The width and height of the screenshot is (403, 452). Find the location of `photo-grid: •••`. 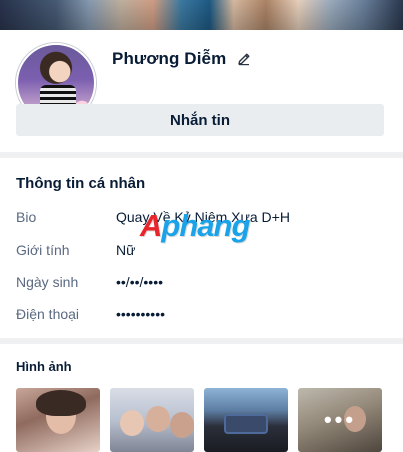

photo-grid: ••• is located at coordinates (199, 420).